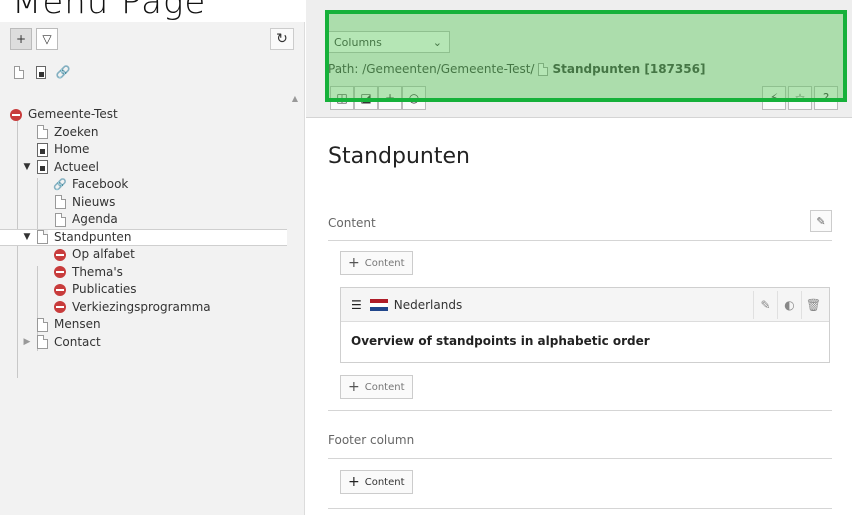 This screenshot has width=852, height=515. Describe the element at coordinates (27, 343) in the screenshot. I see `collapsed-arrow-icon: ▶` at that location.